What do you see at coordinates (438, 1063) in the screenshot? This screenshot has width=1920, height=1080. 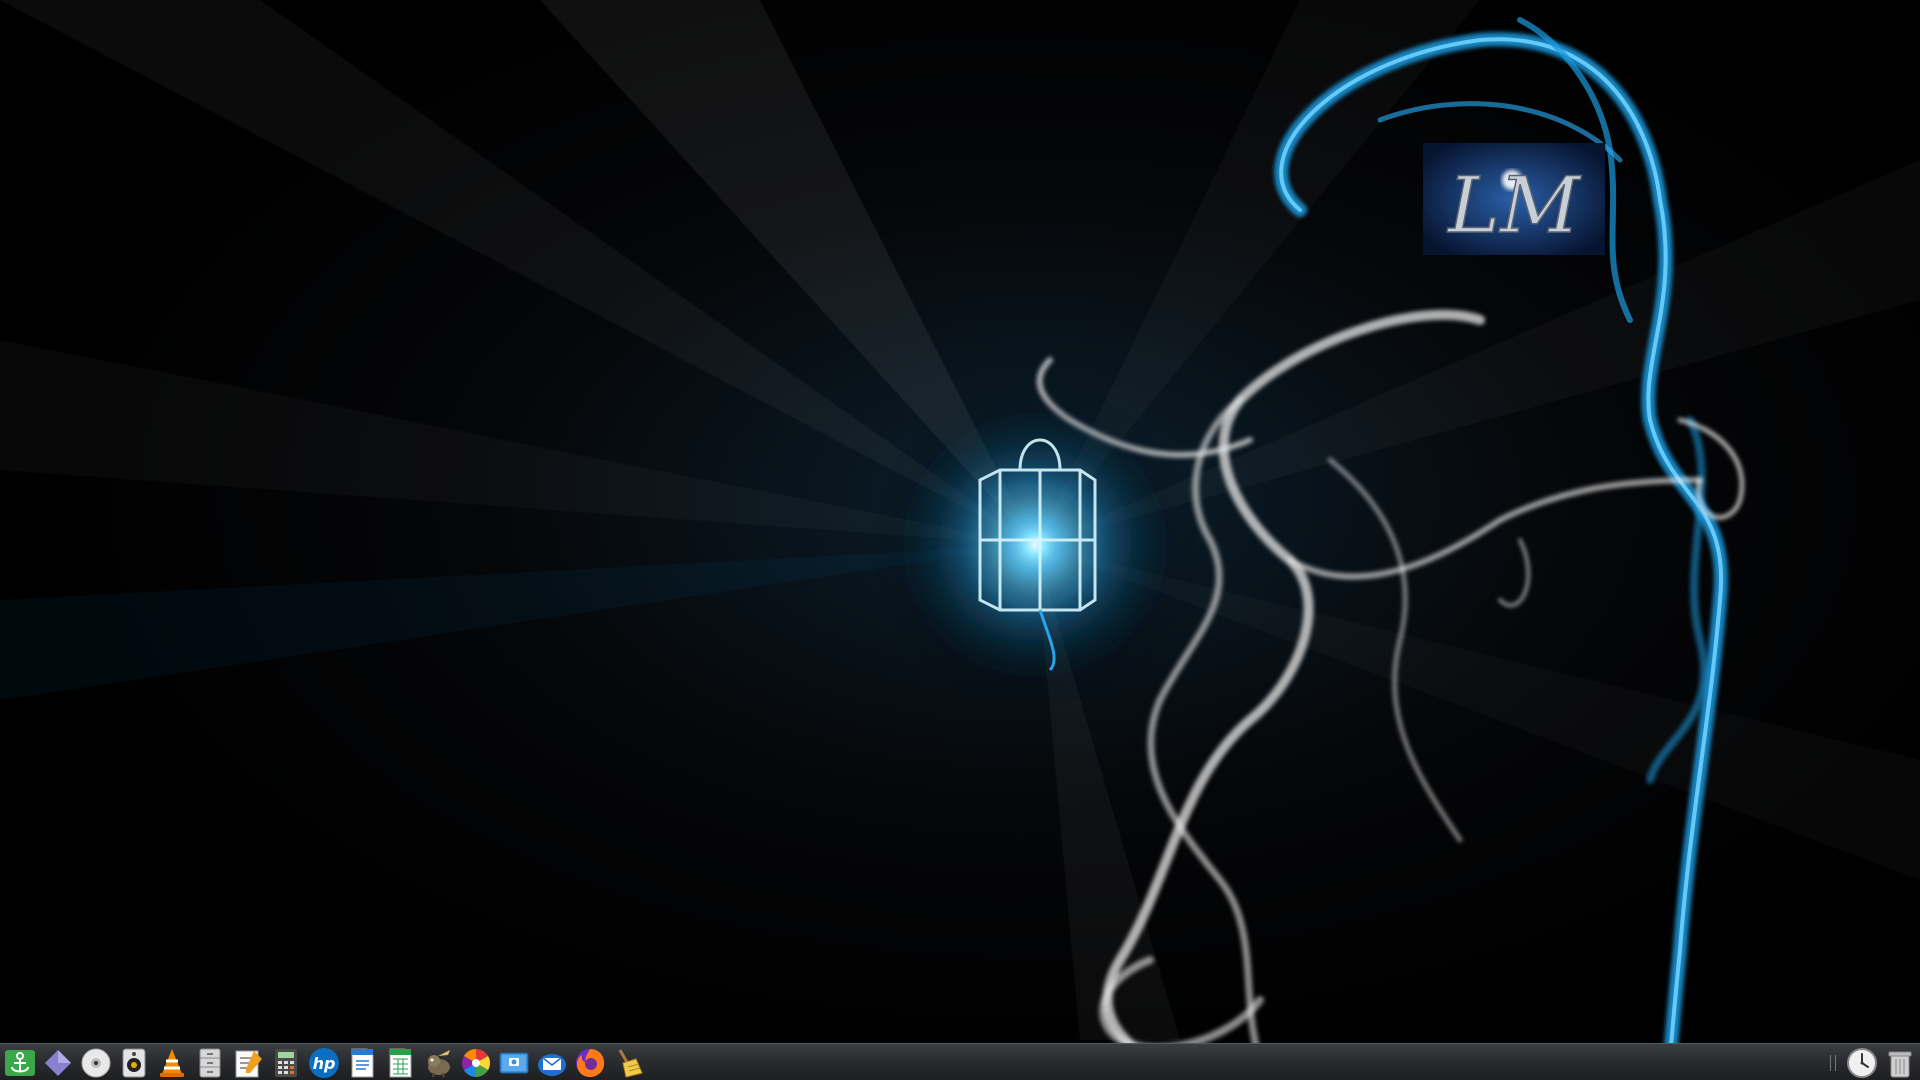 I see `gimp-icon` at bounding box center [438, 1063].